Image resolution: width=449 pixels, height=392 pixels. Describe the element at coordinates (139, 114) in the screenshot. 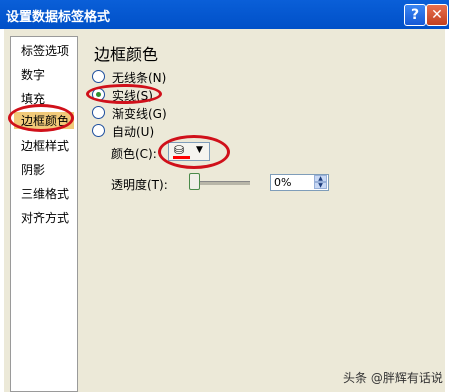

I see `option-label: 渐变线(G)` at that location.